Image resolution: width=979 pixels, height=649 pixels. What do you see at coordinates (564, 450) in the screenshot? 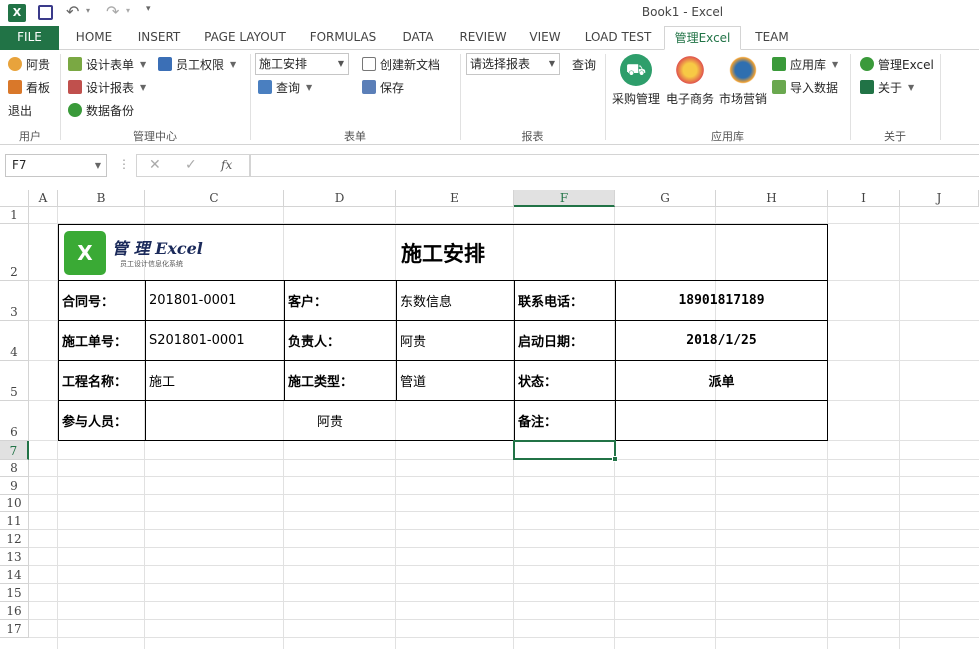
I see `active-cell` at bounding box center [564, 450].